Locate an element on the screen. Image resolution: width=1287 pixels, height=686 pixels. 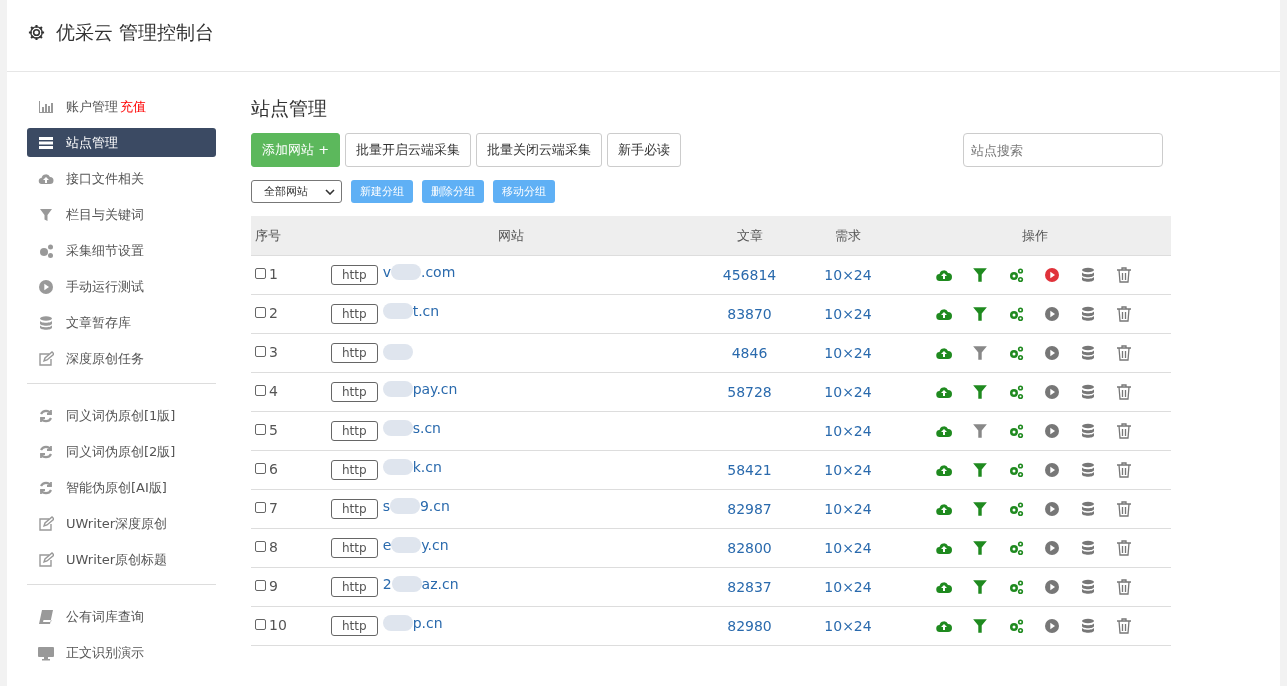
sidebar-item: 站点管理 is located at coordinates (121, 142).